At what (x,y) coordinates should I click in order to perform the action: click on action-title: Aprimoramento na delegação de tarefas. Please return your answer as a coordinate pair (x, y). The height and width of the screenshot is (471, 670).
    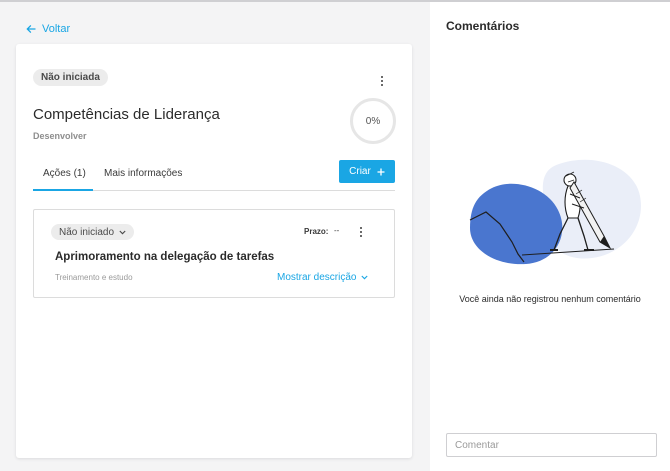
    Looking at the image, I should click on (165, 257).